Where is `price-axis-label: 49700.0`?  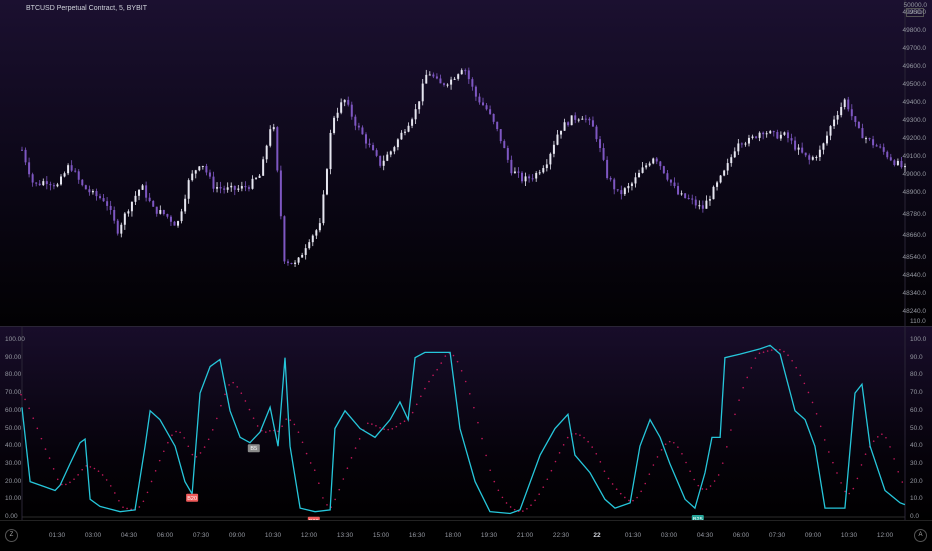
price-axis-label: 49700.0 is located at coordinates (914, 48).